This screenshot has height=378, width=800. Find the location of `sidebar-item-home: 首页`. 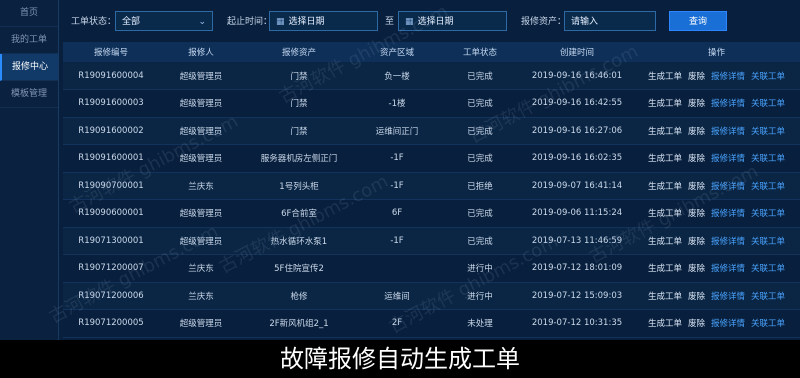

sidebar-item-home: 首页 is located at coordinates (29, 13).